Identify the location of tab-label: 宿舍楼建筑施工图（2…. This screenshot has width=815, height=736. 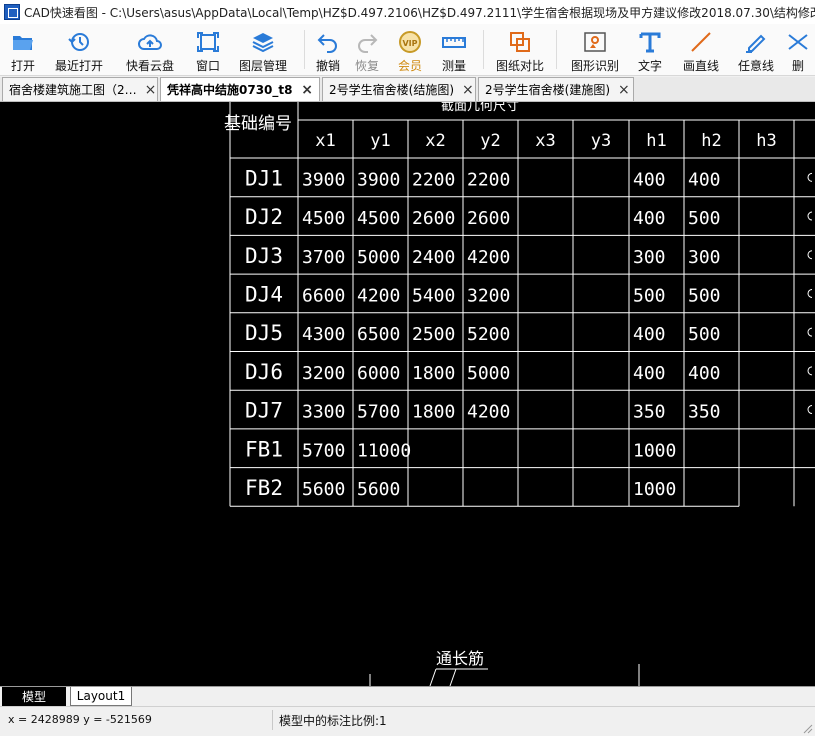
(73, 90).